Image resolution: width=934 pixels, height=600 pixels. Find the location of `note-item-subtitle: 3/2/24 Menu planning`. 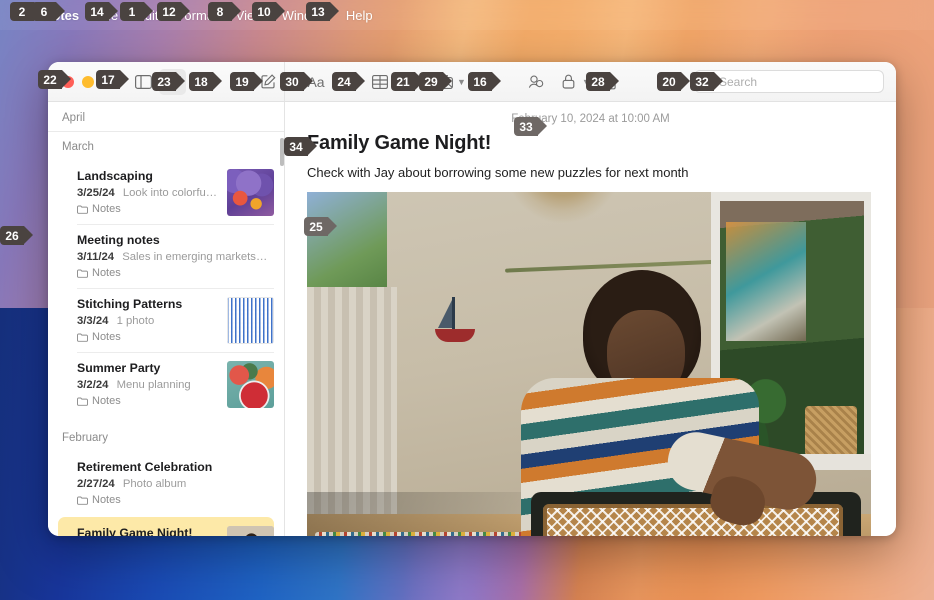

note-item-subtitle: 3/2/24 Menu planning is located at coordinates (148, 385).